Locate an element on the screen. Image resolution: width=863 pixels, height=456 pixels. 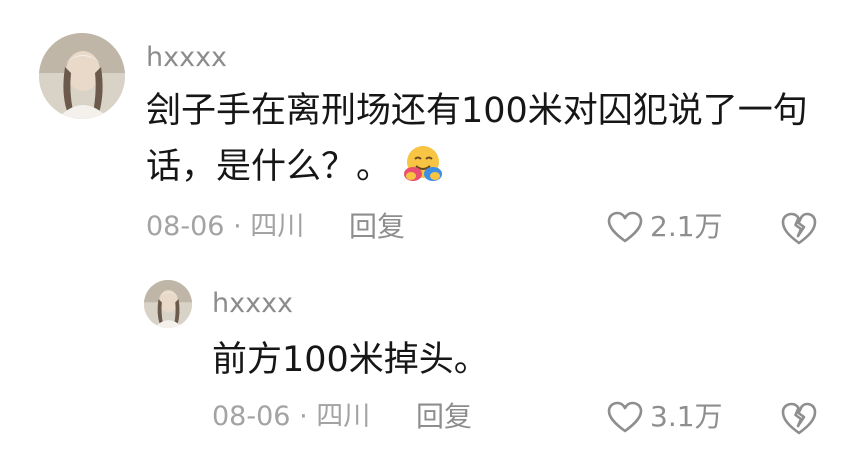
avatar is located at coordinates (82, 76).